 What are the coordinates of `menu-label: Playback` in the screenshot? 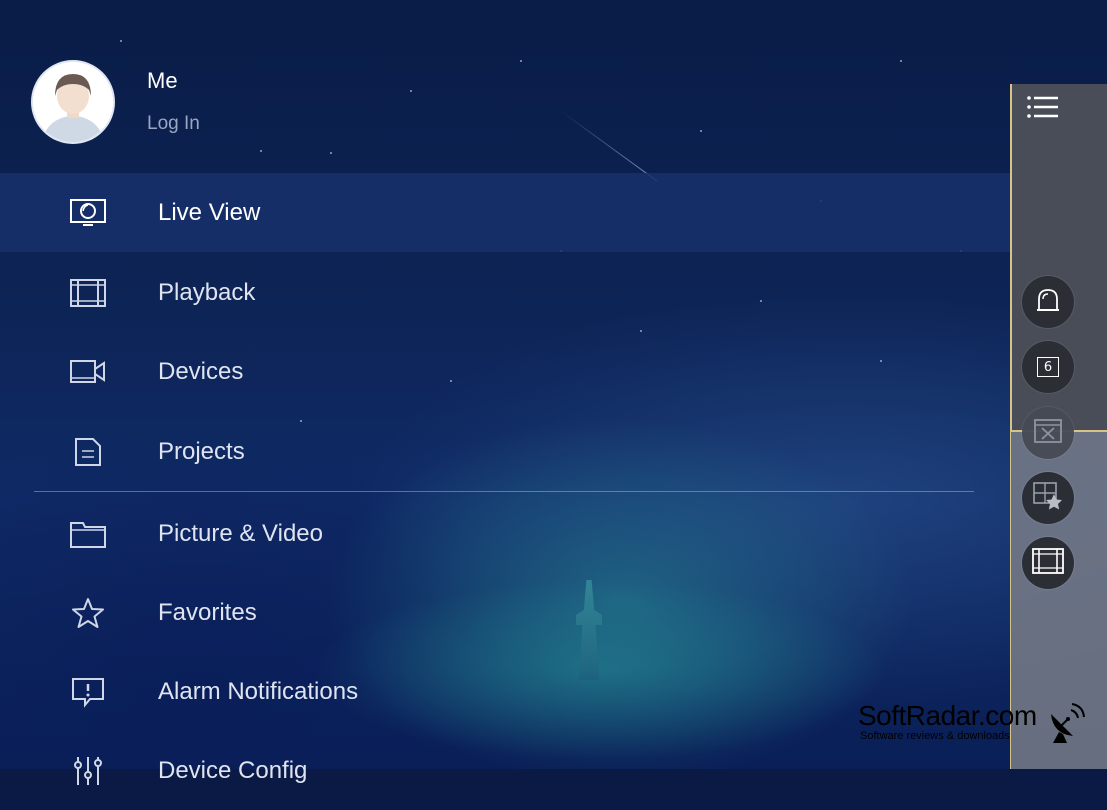 It's located at (207, 292).